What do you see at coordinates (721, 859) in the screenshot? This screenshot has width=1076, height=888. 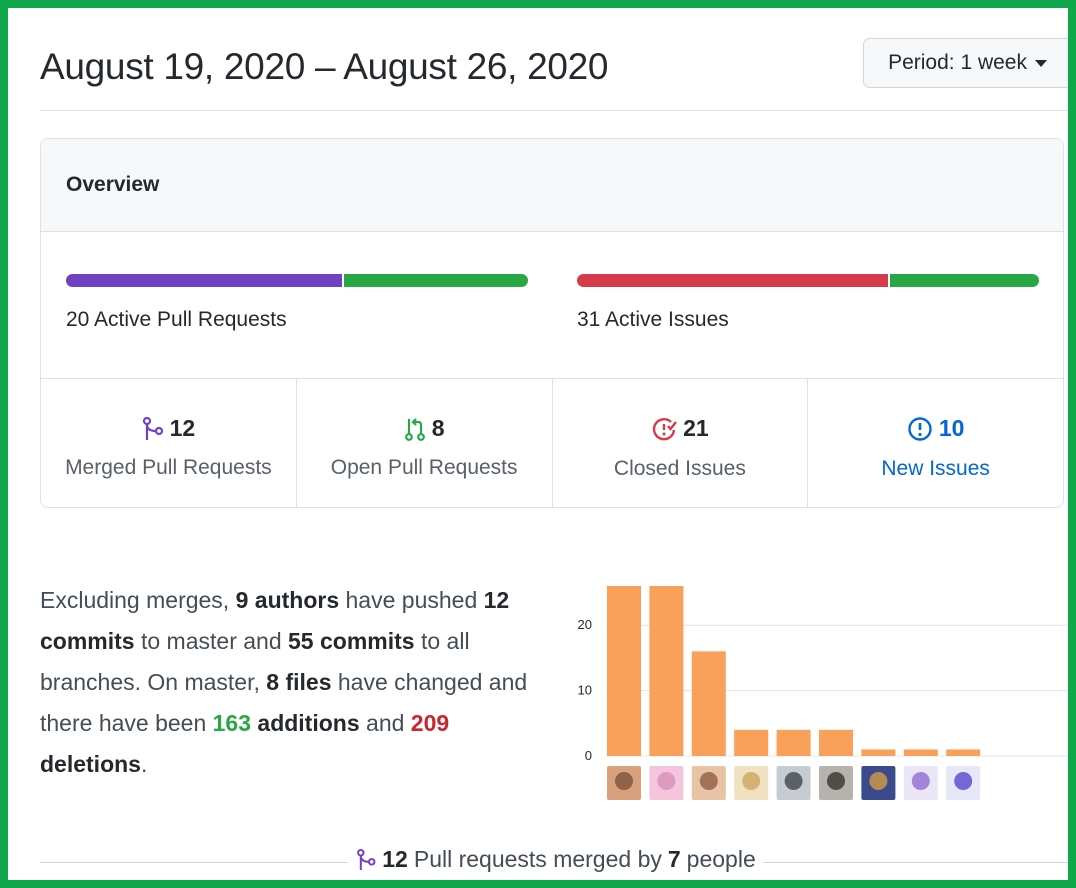 I see `footer-label: people` at bounding box center [721, 859].